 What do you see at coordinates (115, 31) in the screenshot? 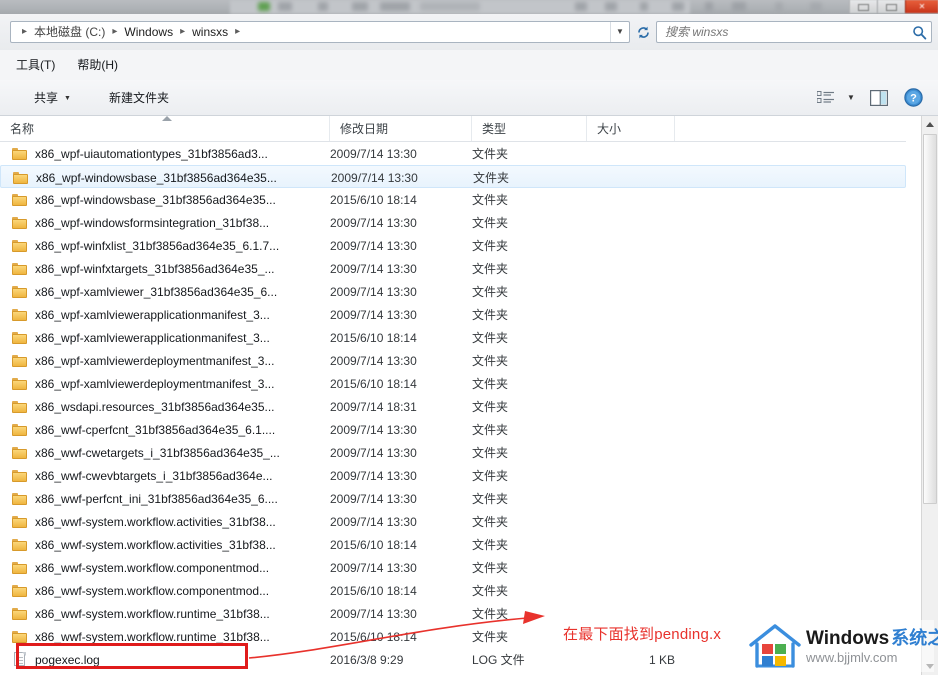
I see `breadcrumb-sep-1: ▸` at bounding box center [115, 31].